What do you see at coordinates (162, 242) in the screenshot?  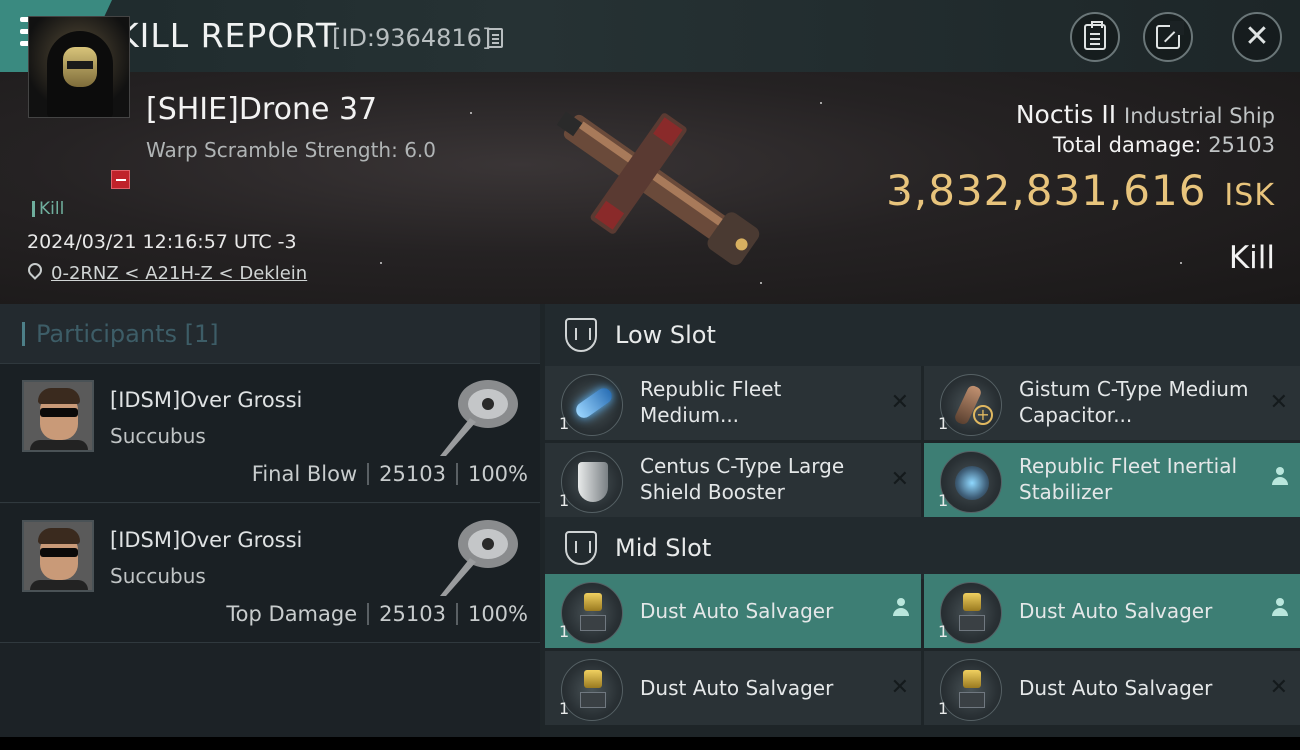 I see `kill-date: 2024/03/21 12:16:57 UTC -3` at bounding box center [162, 242].